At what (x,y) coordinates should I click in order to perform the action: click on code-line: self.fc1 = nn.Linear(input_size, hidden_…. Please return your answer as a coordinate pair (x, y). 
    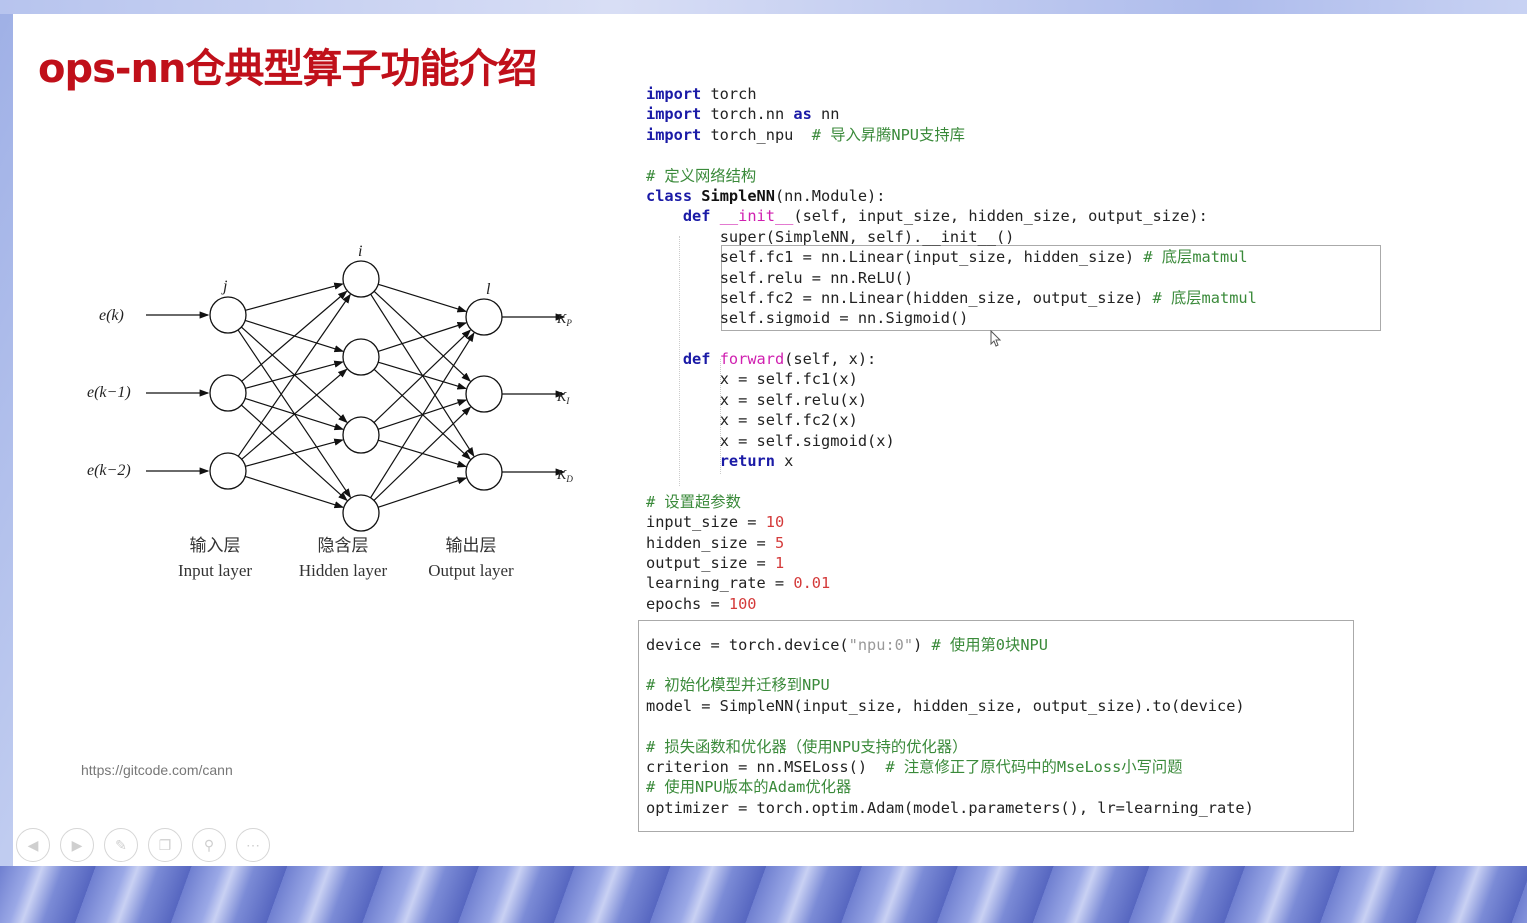
    Looking at the image, I should click on (951, 257).